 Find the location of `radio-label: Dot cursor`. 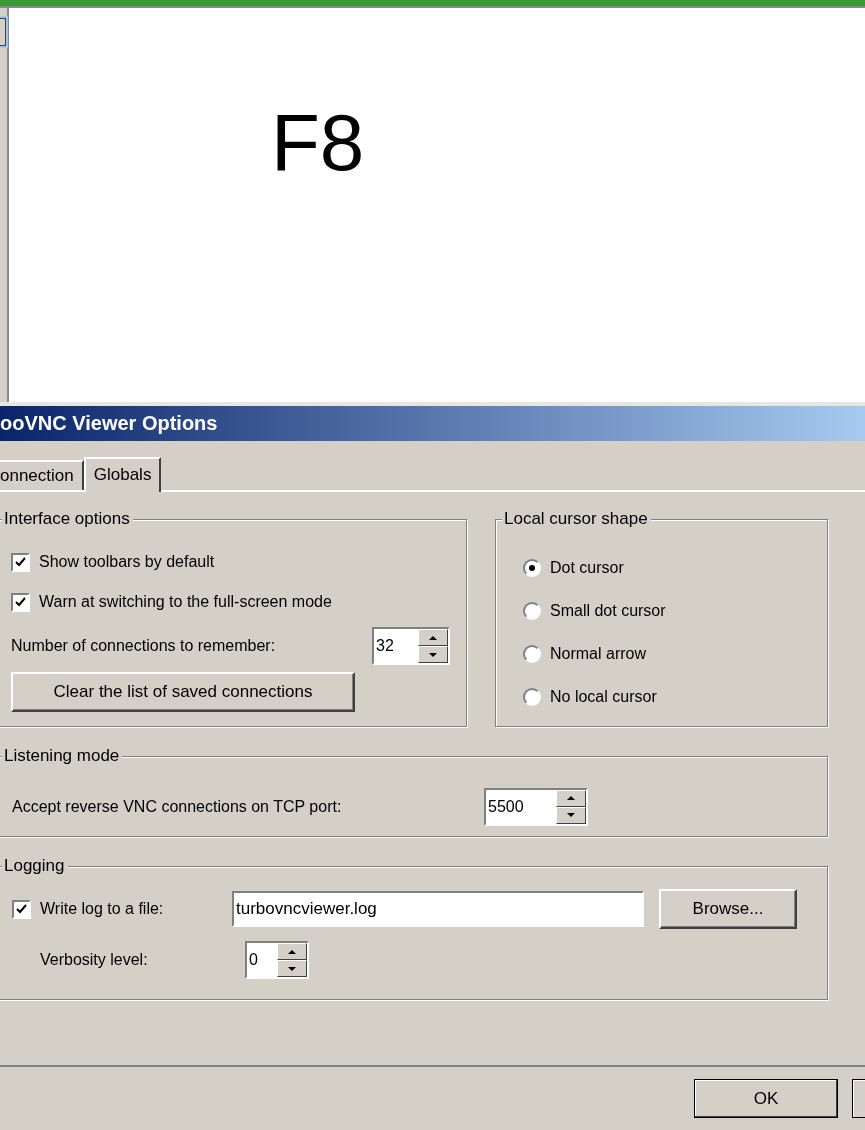

radio-label: Dot cursor is located at coordinates (587, 567).